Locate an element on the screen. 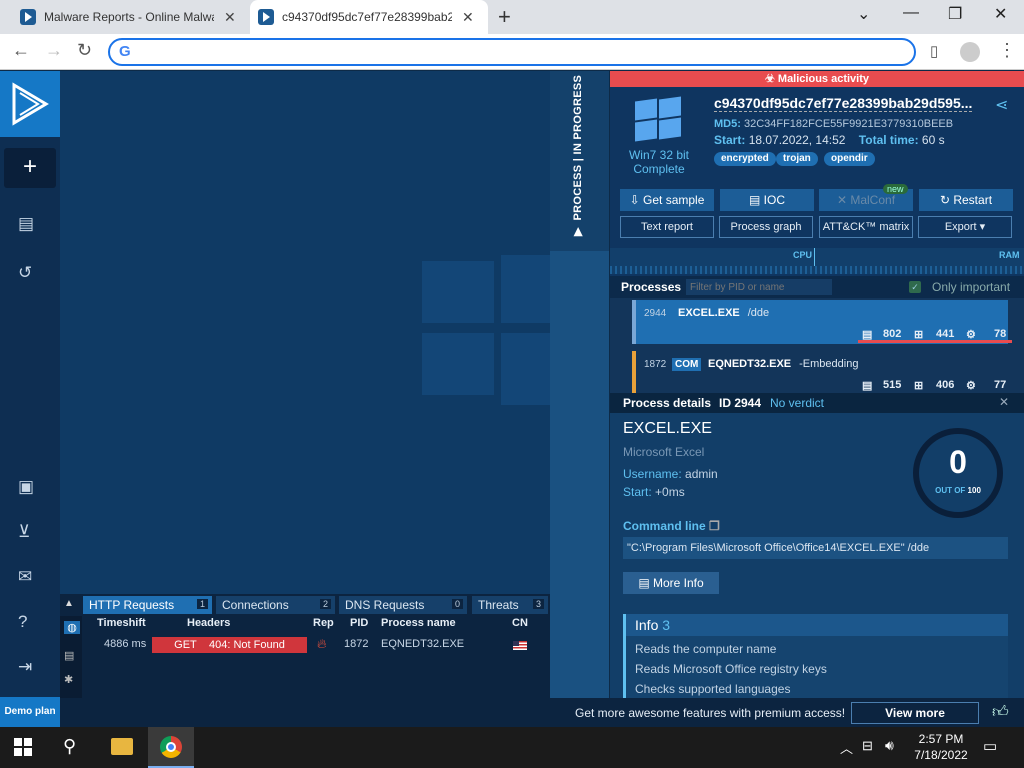  get-sample-button: ⇩ Get sample is located at coordinates (667, 200).